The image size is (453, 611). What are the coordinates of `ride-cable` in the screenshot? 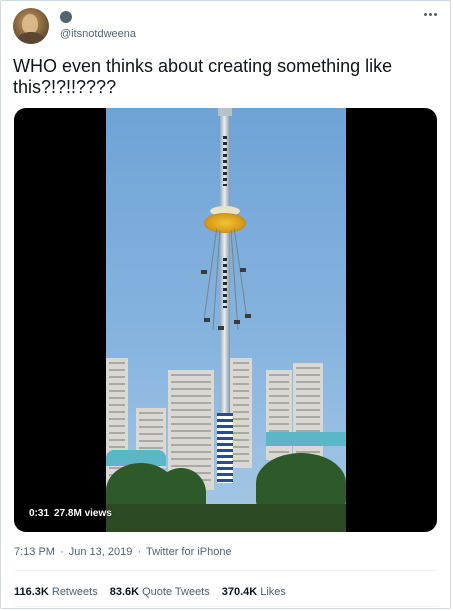 It's located at (234, 280).